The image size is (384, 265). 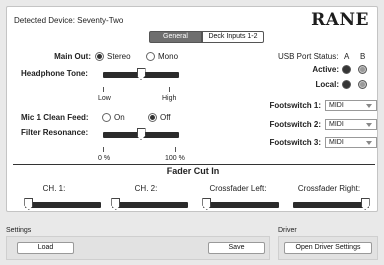 I want to click on local-b-status-led, so click(x=362, y=84).